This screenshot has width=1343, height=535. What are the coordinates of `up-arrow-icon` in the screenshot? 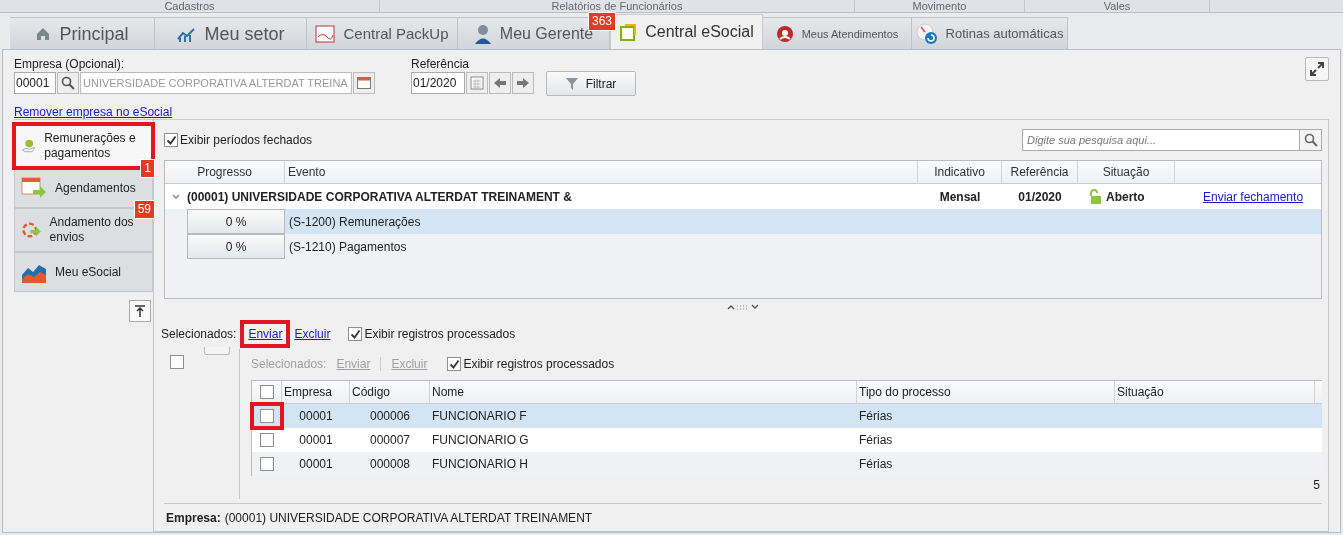 It's located at (140, 311).